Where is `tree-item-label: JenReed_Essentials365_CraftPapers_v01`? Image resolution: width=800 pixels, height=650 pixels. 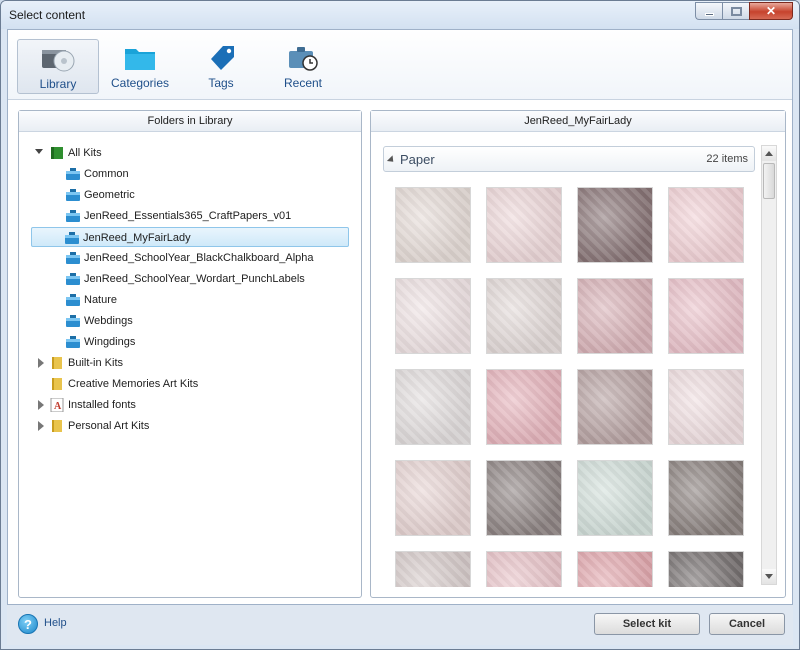
tree-item-label: JenReed_Essentials365_CraftPapers_v01 is located at coordinates (188, 216).